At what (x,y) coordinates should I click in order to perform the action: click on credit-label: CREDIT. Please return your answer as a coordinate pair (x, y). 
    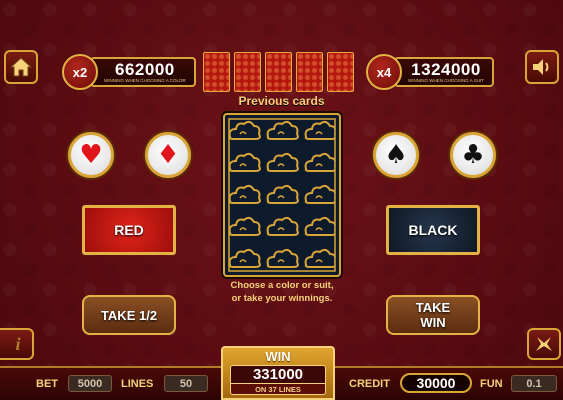
    Looking at the image, I should click on (369, 384).